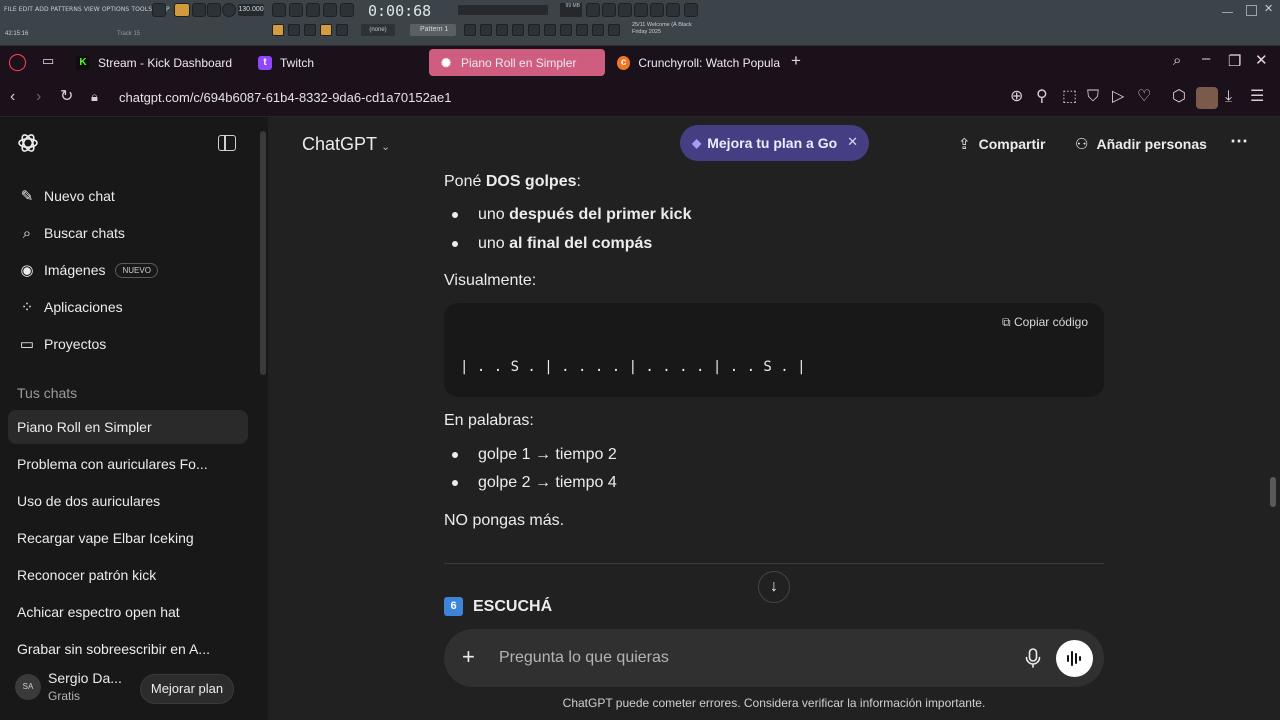 The height and width of the screenshot is (720, 1280). I want to click on chat-item: Uso de dos auriculares, so click(128, 501).